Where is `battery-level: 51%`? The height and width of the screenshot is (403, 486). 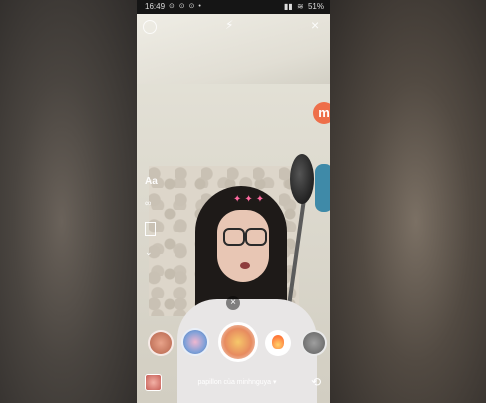
battery-level: 51% is located at coordinates (315, 6).